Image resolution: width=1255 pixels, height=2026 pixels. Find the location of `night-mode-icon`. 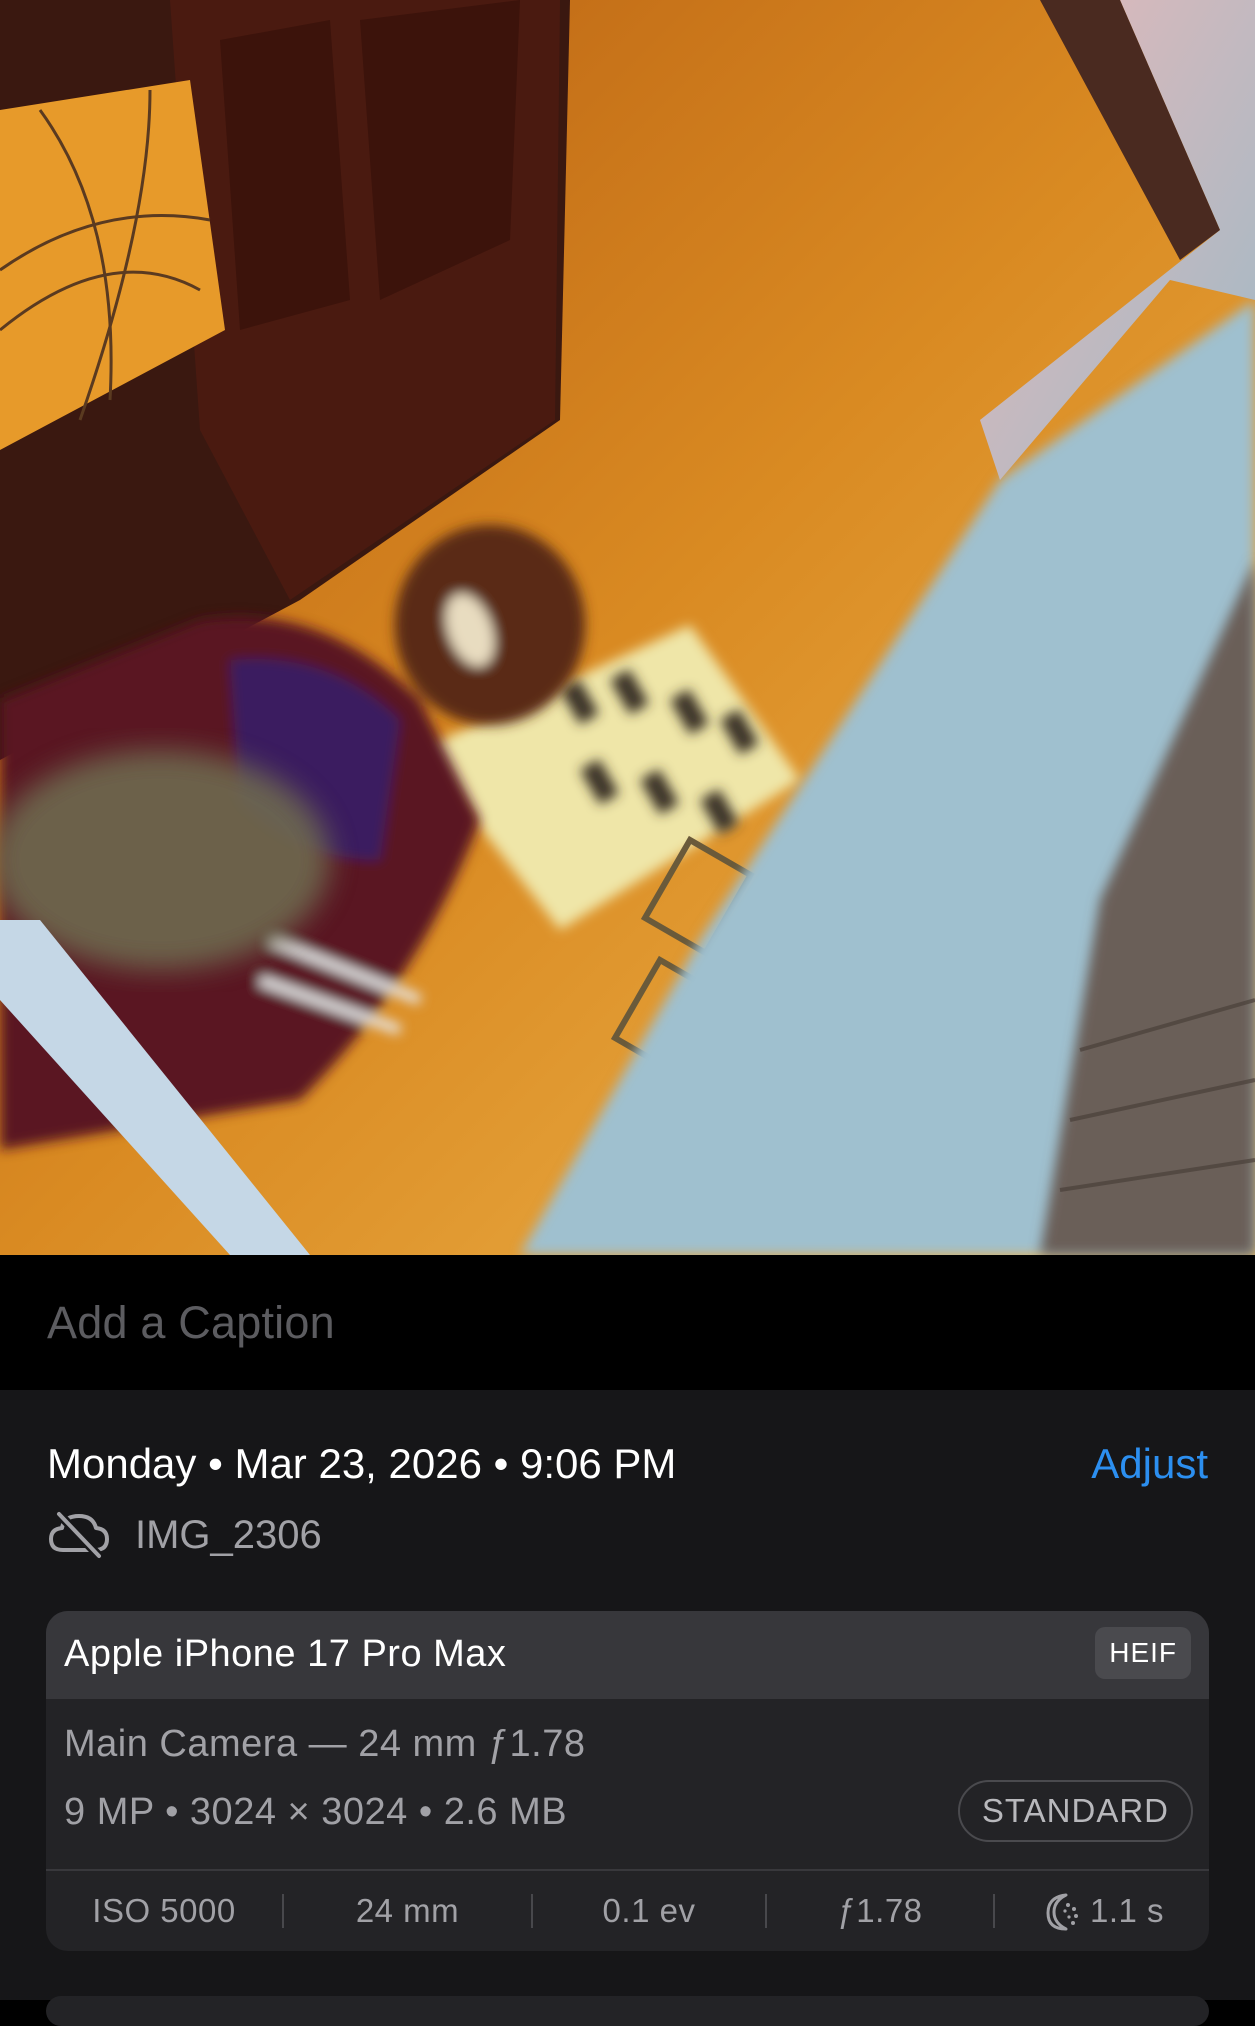

night-mode-icon is located at coordinates (1060, 1911).